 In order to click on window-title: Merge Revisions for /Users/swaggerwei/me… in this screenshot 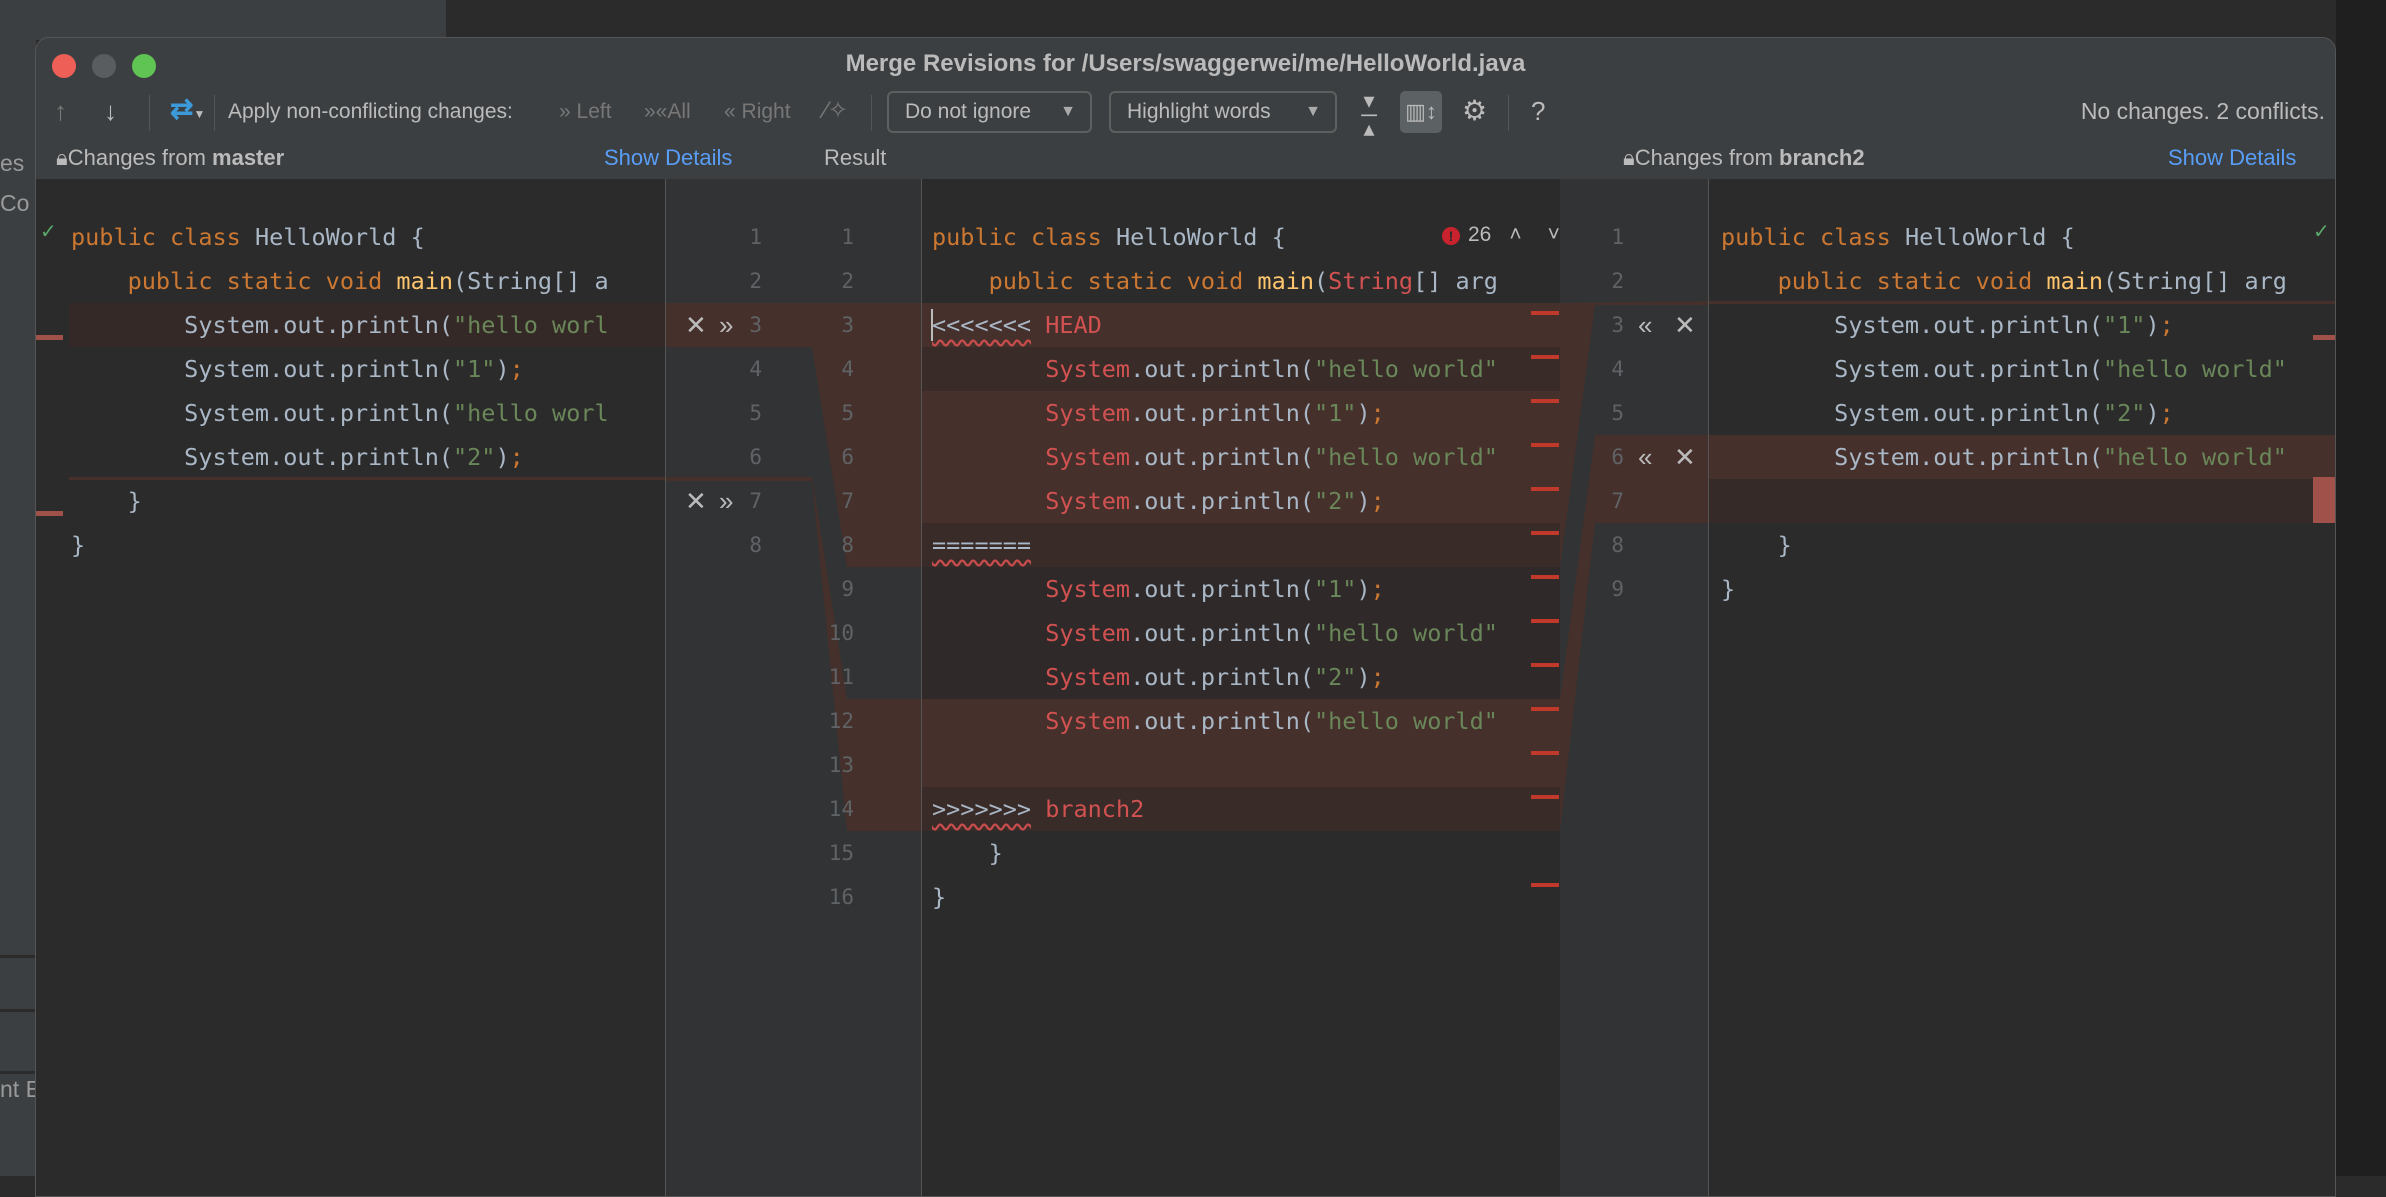, I will do `click(1185, 63)`.